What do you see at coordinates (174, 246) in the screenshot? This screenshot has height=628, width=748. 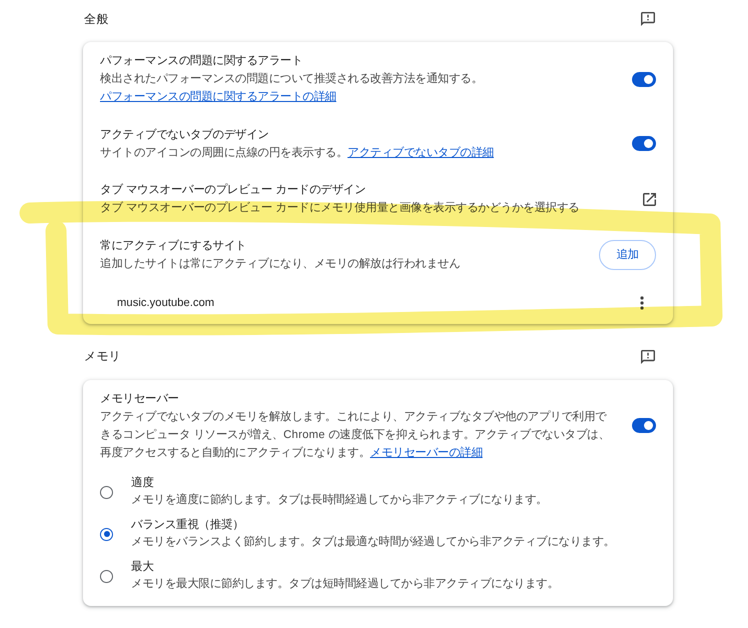 I see `setting-title: 常にアクティブにするサイト` at bounding box center [174, 246].